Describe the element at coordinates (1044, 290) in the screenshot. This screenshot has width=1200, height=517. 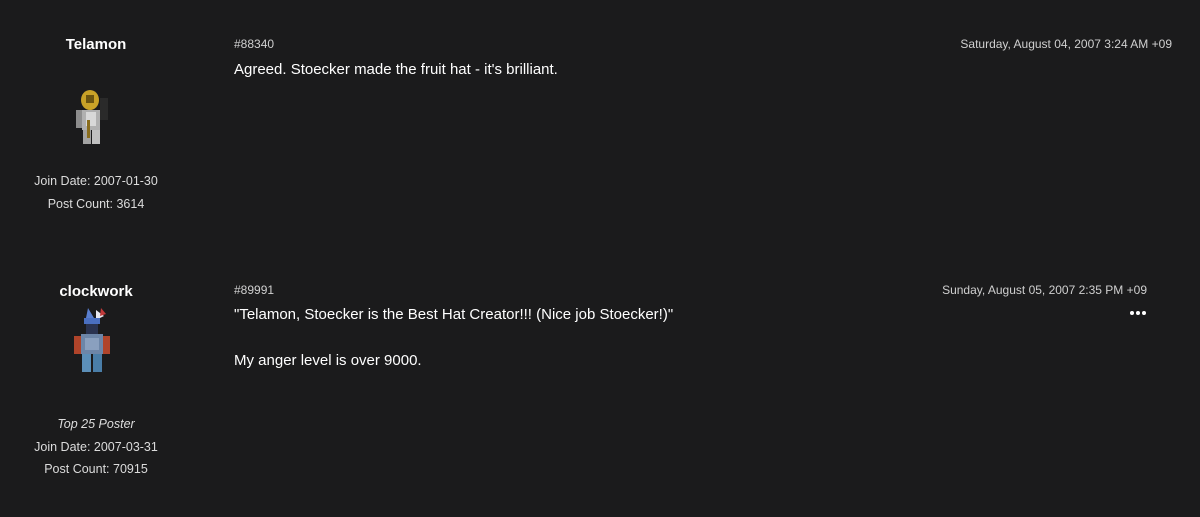
I see `post-date: Sunday, August 05, 2007 2:35 PM +09` at that location.